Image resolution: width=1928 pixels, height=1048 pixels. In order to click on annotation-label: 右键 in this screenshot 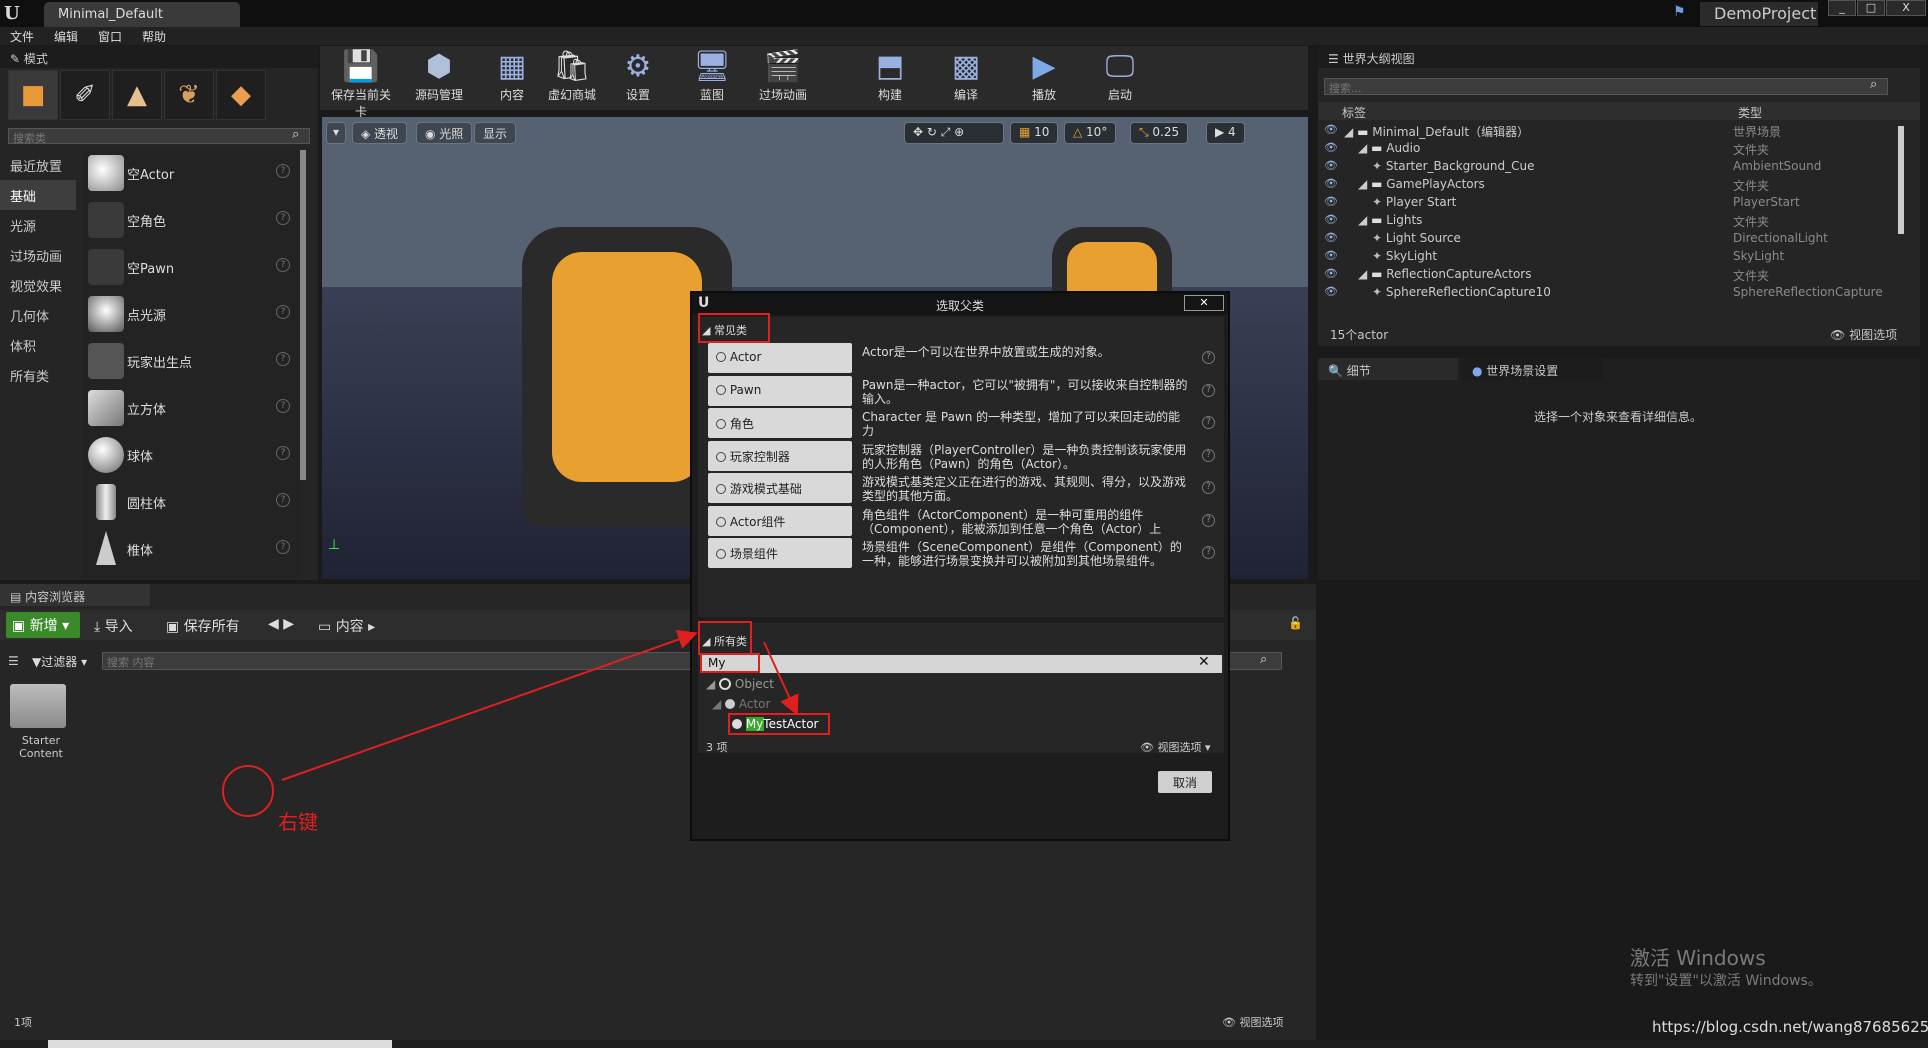, I will do `click(298, 822)`.